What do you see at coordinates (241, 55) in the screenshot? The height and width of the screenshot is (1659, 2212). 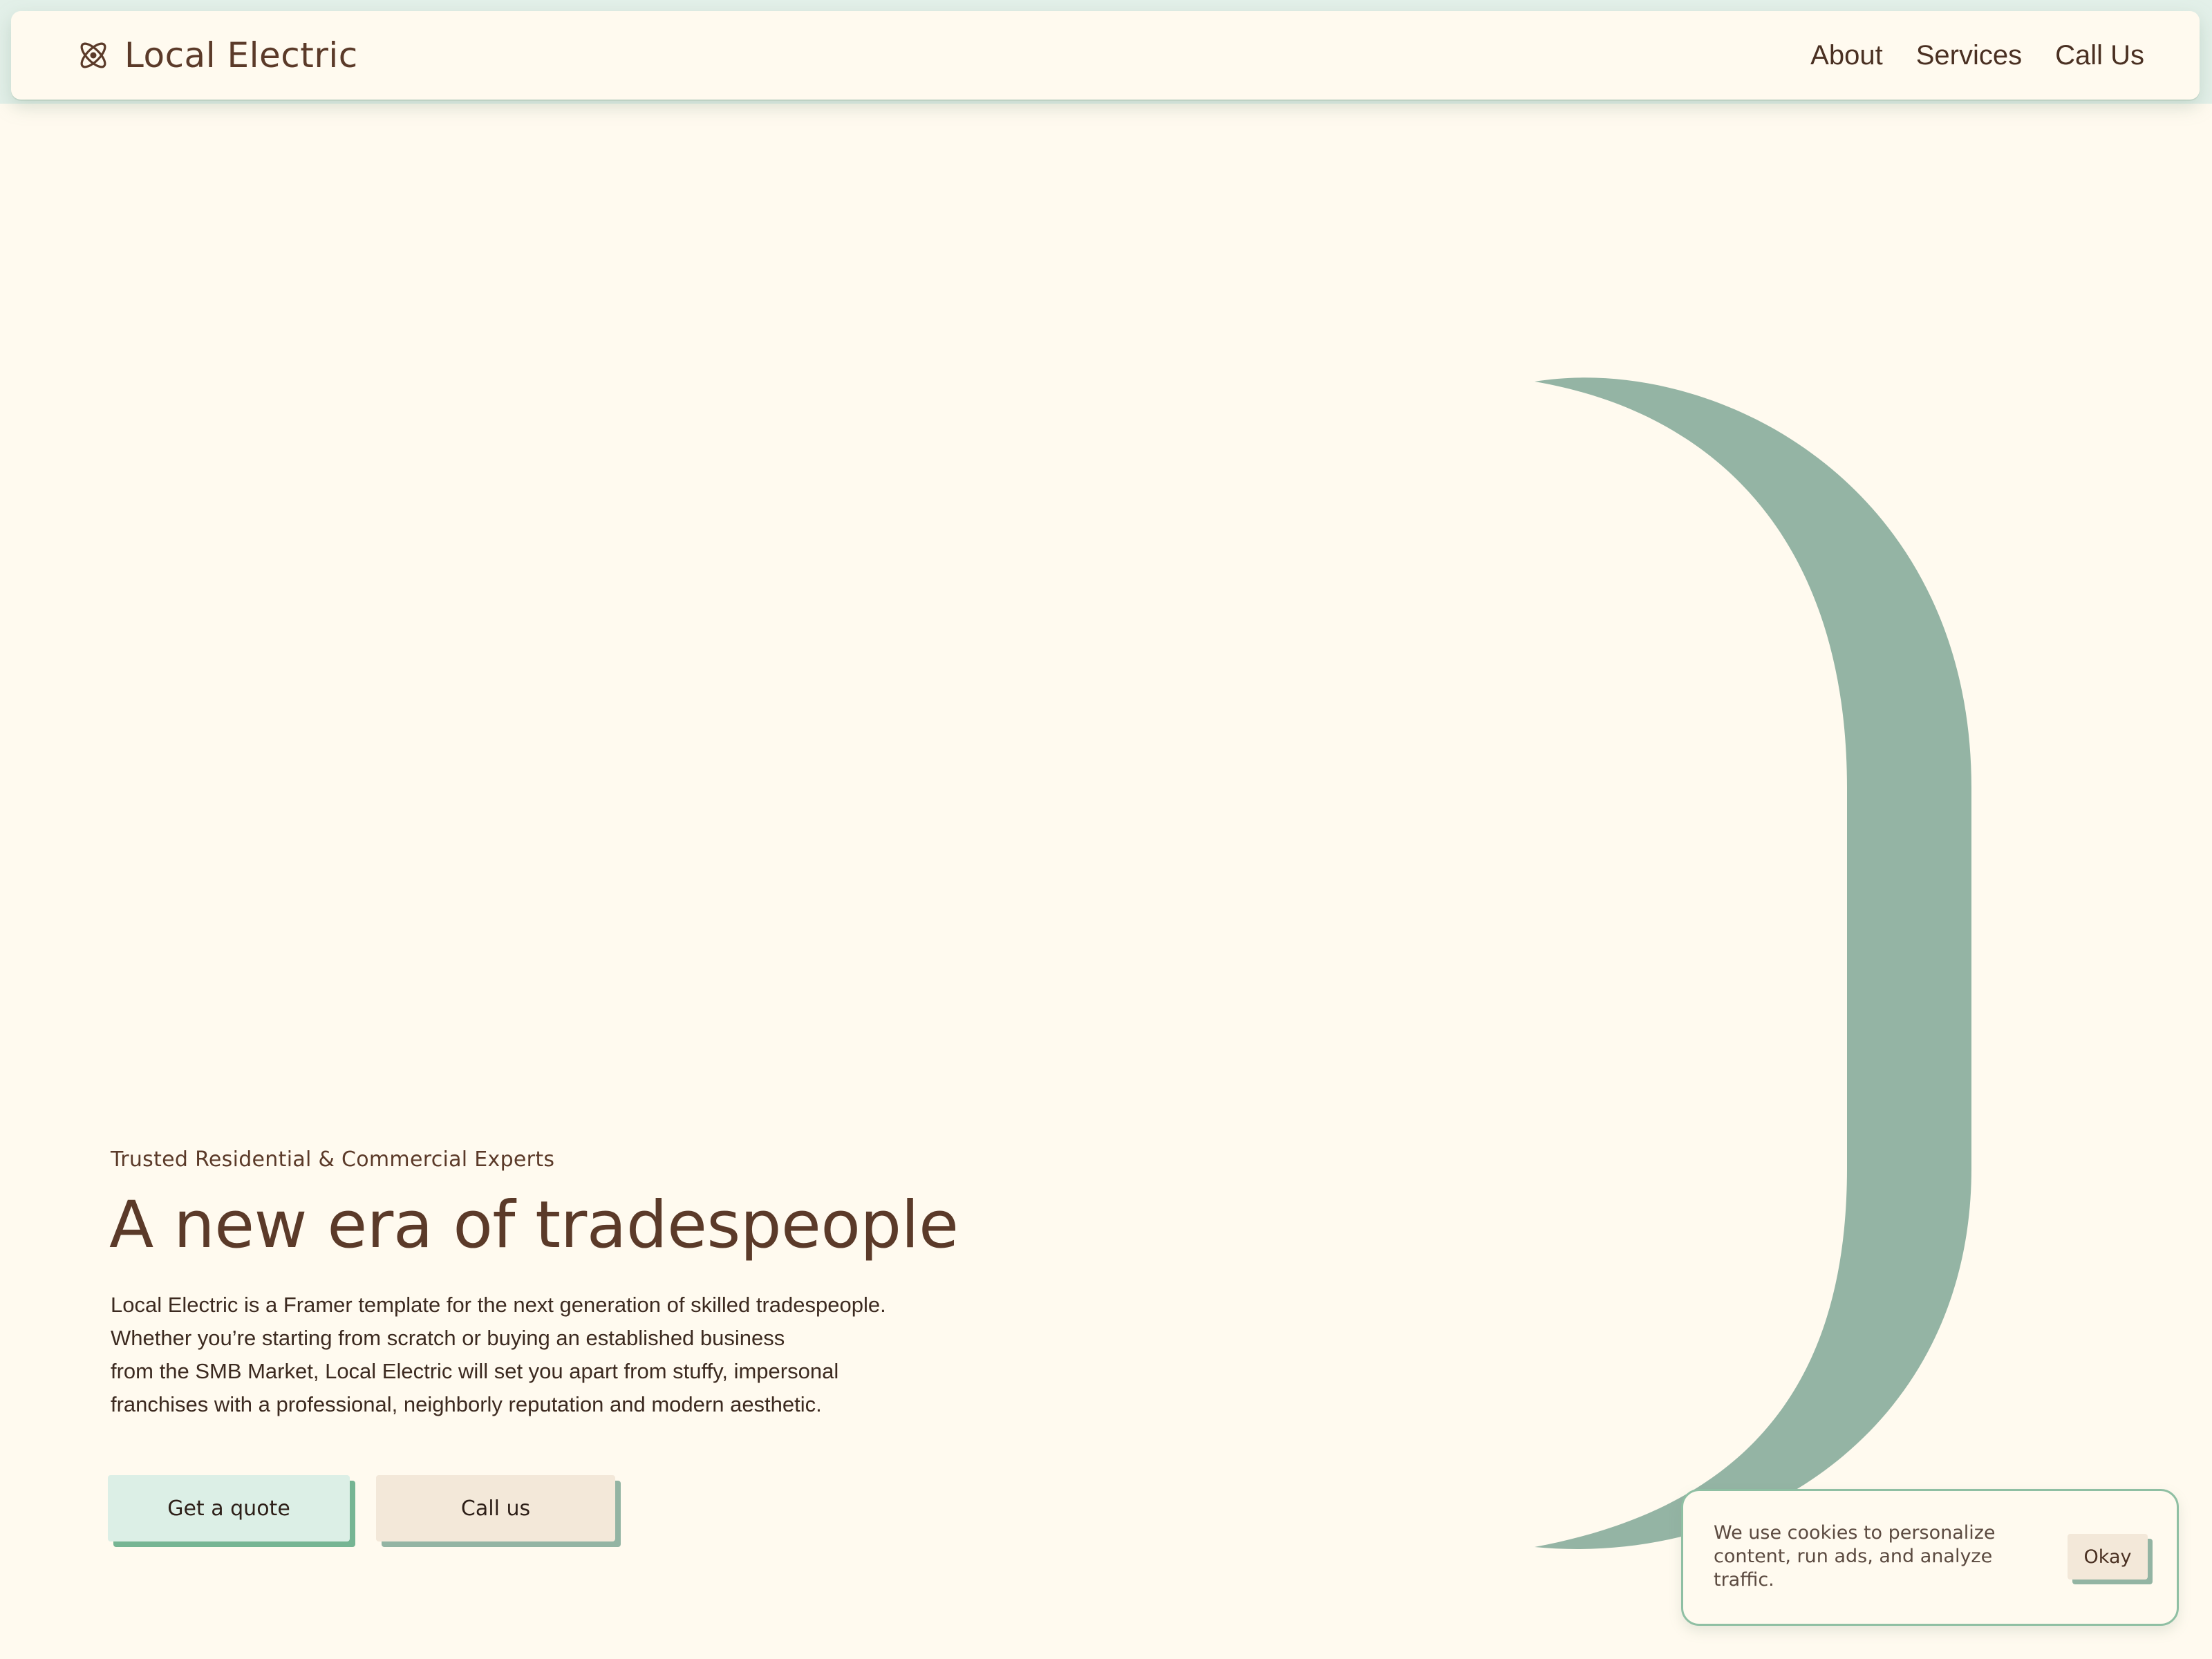 I see `brand-name: Local Electric` at bounding box center [241, 55].